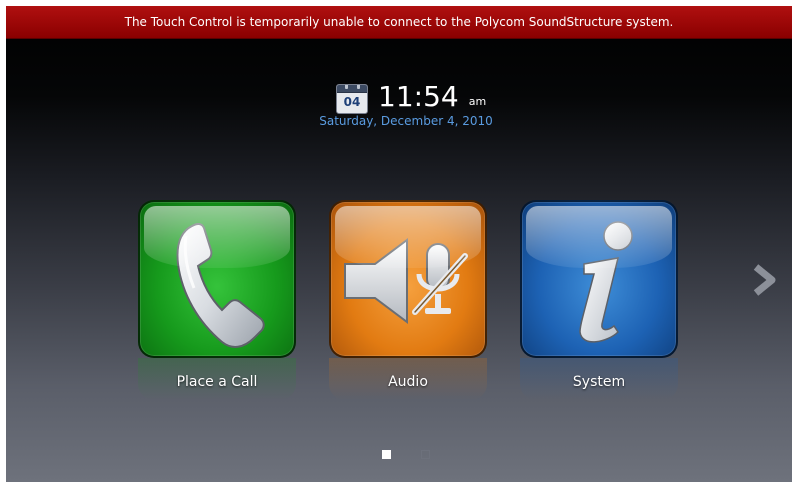 The height and width of the screenshot is (485, 796). I want to click on place-call-tile: Place a Call, so click(217, 300).